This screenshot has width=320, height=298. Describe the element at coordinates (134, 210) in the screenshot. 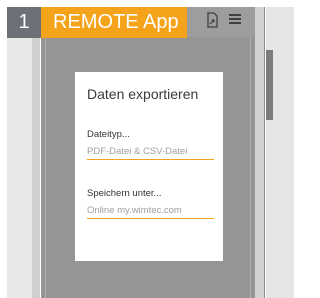

I see `save-location-field: Online my.wimtec.com` at that location.